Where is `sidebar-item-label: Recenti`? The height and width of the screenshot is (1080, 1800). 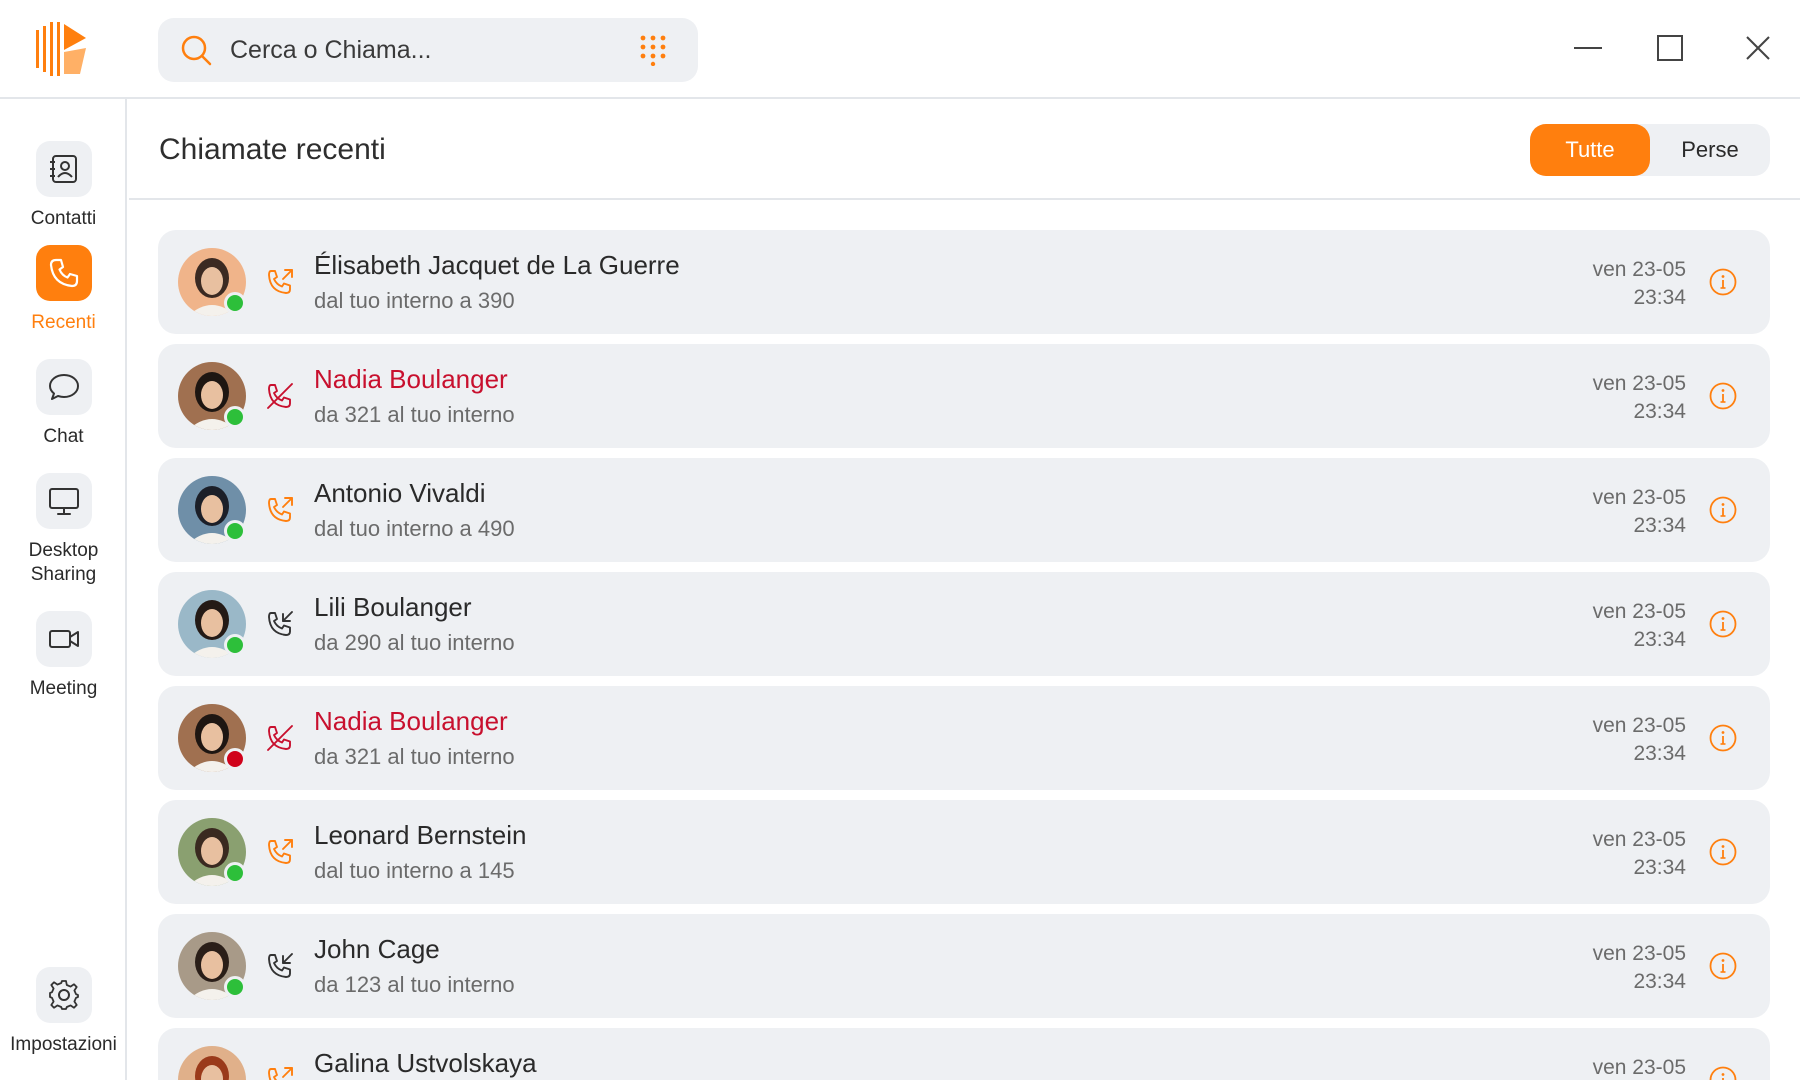
sidebar-item-label: Recenti is located at coordinates (63, 322).